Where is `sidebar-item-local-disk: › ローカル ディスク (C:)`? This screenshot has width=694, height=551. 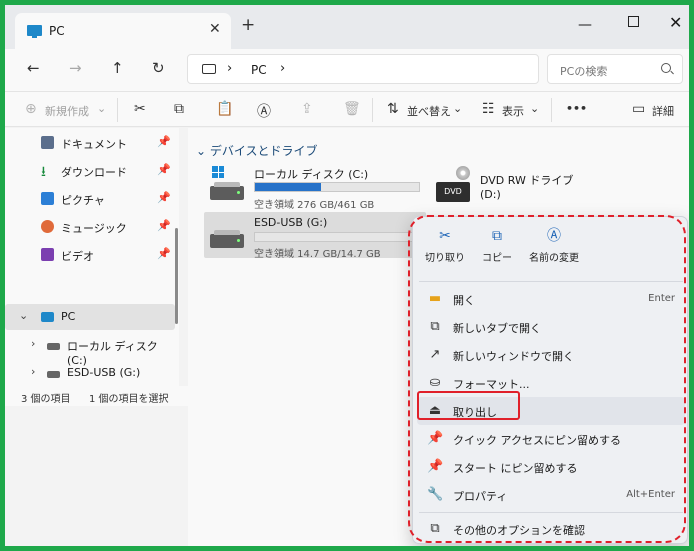 sidebar-item-local-disk: › ローカル ディスク (C:) is located at coordinates (90, 349).